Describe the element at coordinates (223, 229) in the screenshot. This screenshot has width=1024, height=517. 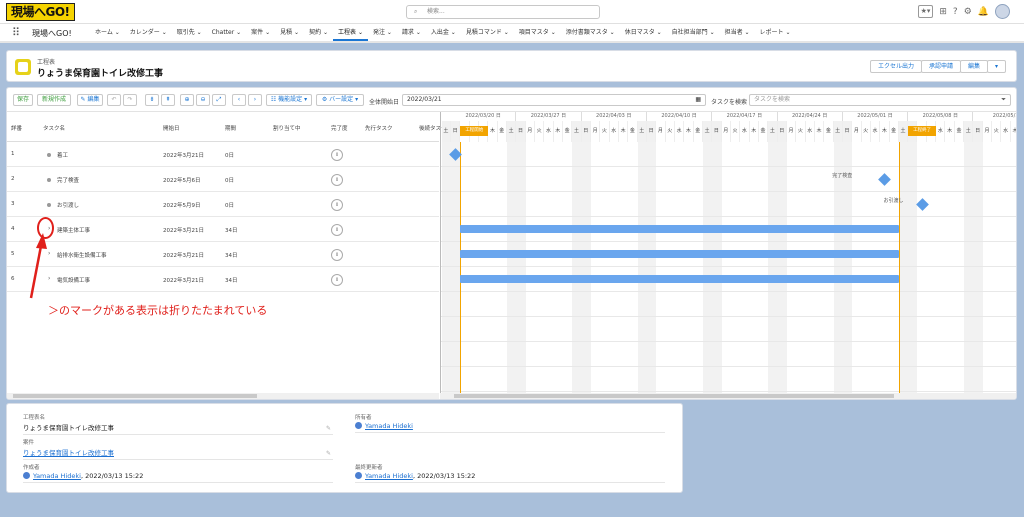
I see `table-row: 4 › 建築主体工事 2022年3月21日 34日 0` at that location.